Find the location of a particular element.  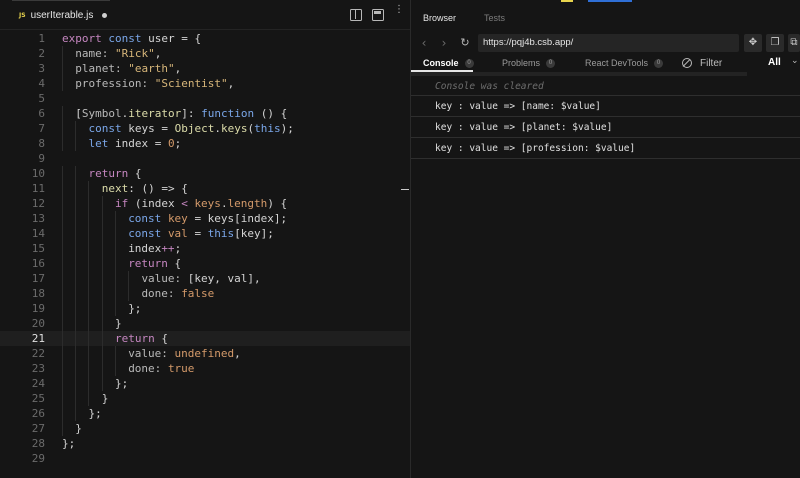

code-line: 4 profession: "Scientist", is located at coordinates (205, 83).